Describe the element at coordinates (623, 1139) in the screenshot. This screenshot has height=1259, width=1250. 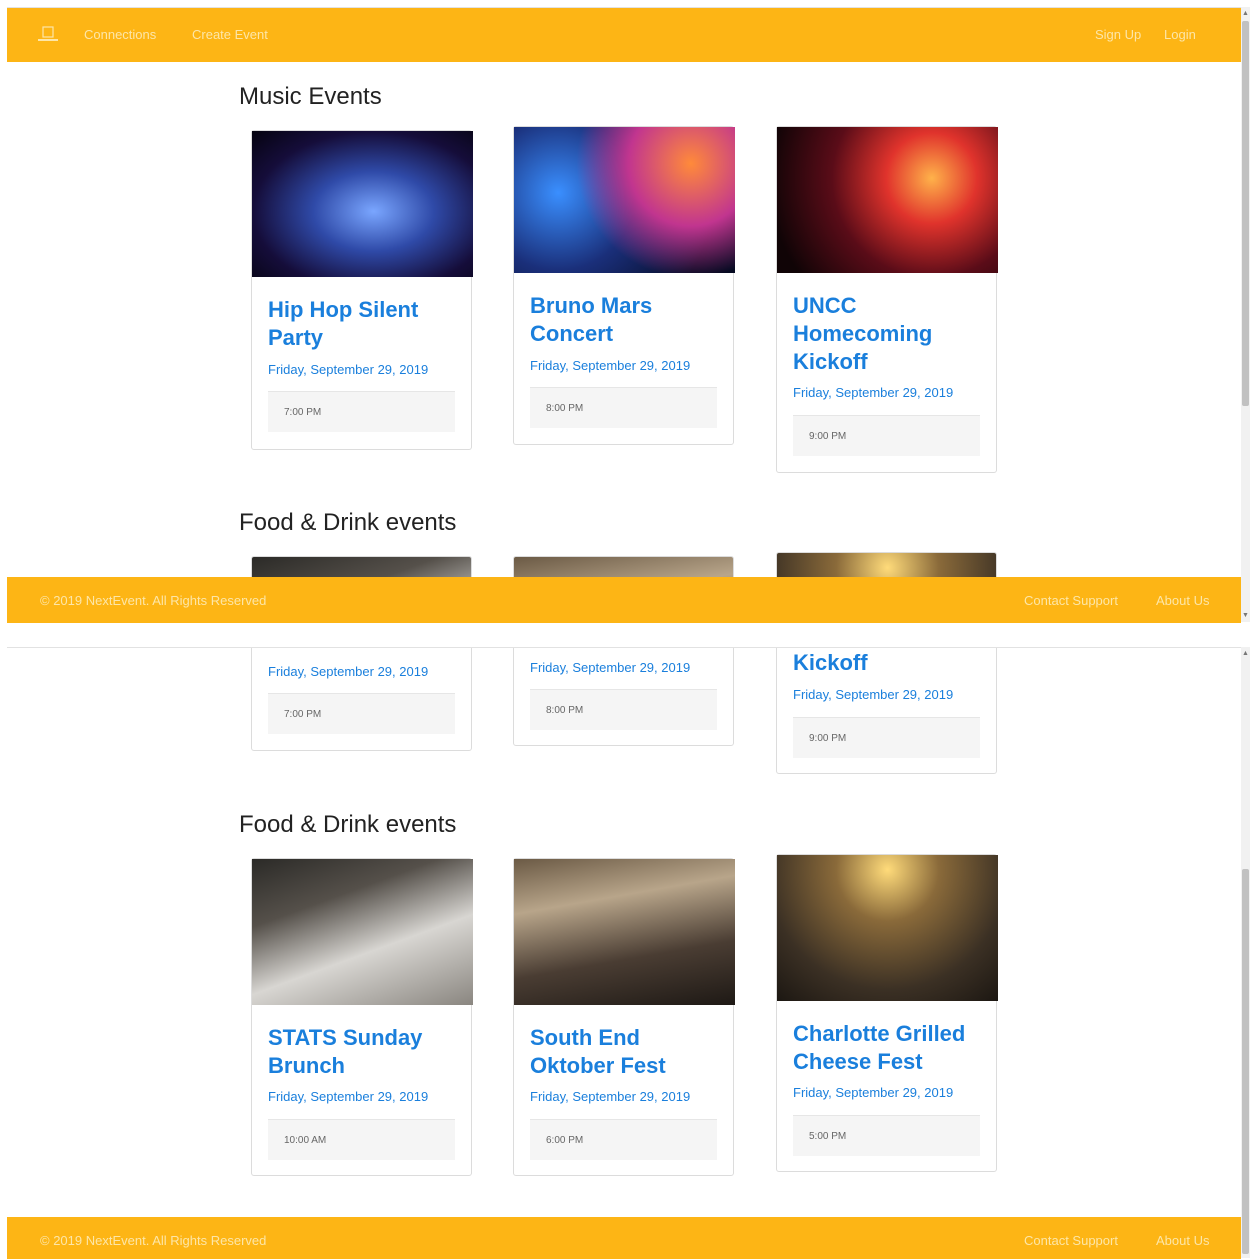
I see `event-time-box: 6:00 PM` at that location.